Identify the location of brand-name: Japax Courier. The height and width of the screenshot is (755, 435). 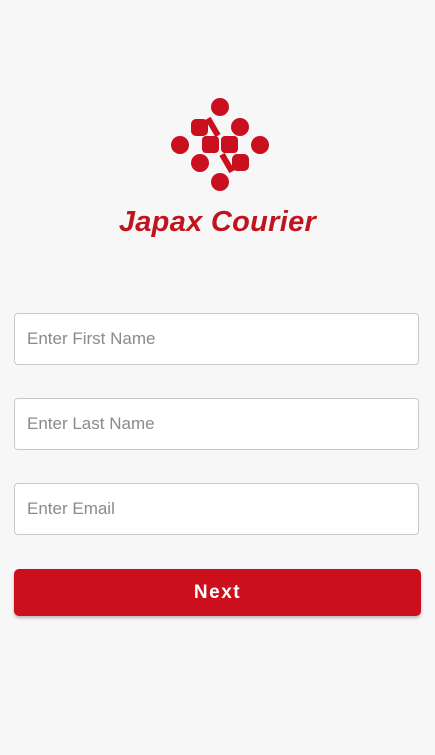
(217, 222).